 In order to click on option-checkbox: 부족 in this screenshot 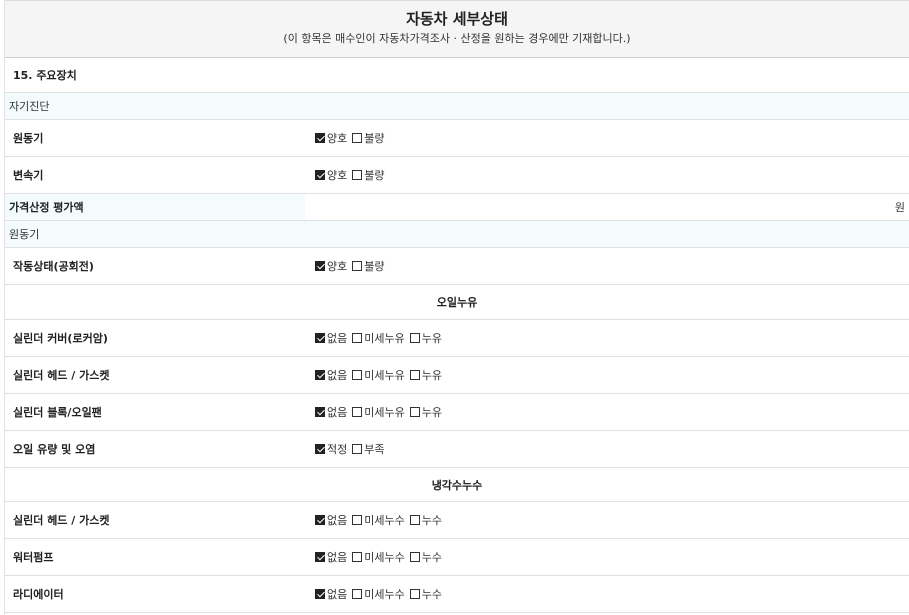, I will do `click(368, 449)`.